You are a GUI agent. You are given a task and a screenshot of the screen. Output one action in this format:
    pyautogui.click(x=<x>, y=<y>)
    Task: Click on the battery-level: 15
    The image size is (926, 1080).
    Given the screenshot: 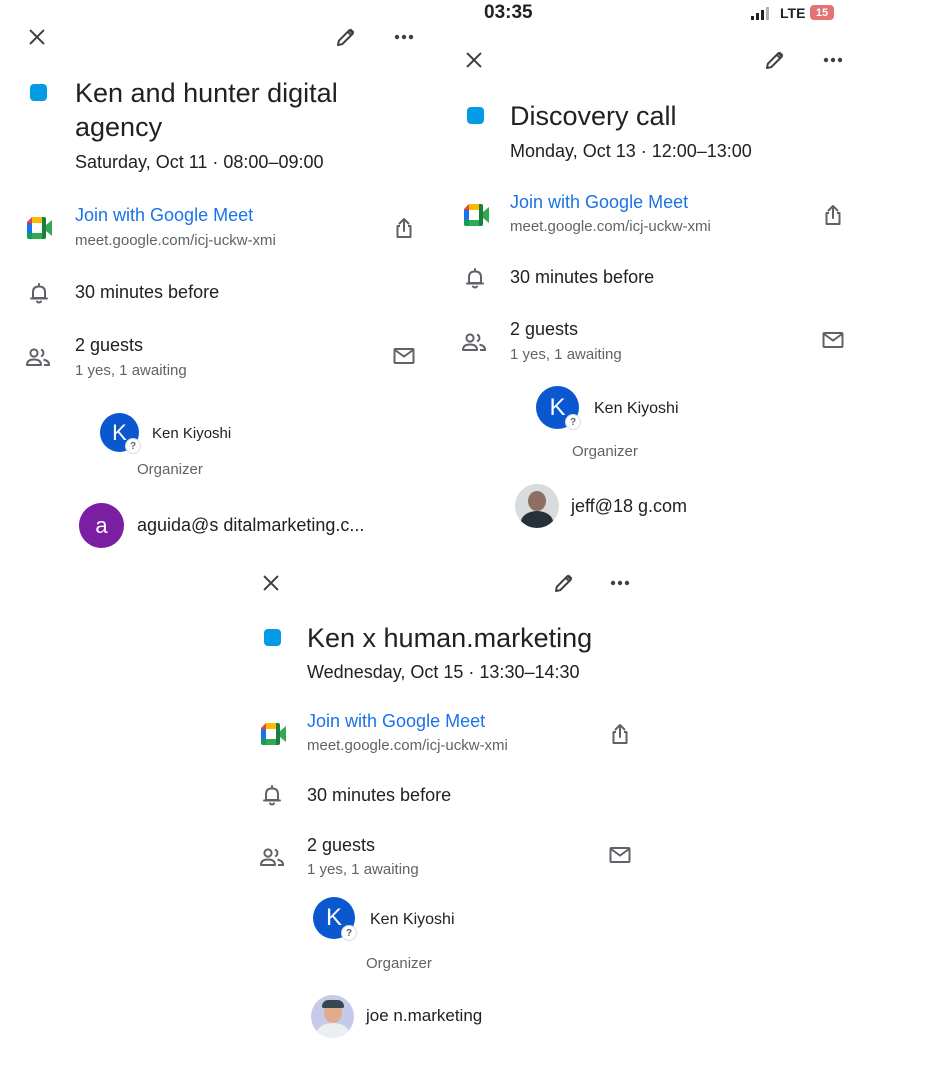 What is the action you would take?
    pyautogui.click(x=822, y=12)
    